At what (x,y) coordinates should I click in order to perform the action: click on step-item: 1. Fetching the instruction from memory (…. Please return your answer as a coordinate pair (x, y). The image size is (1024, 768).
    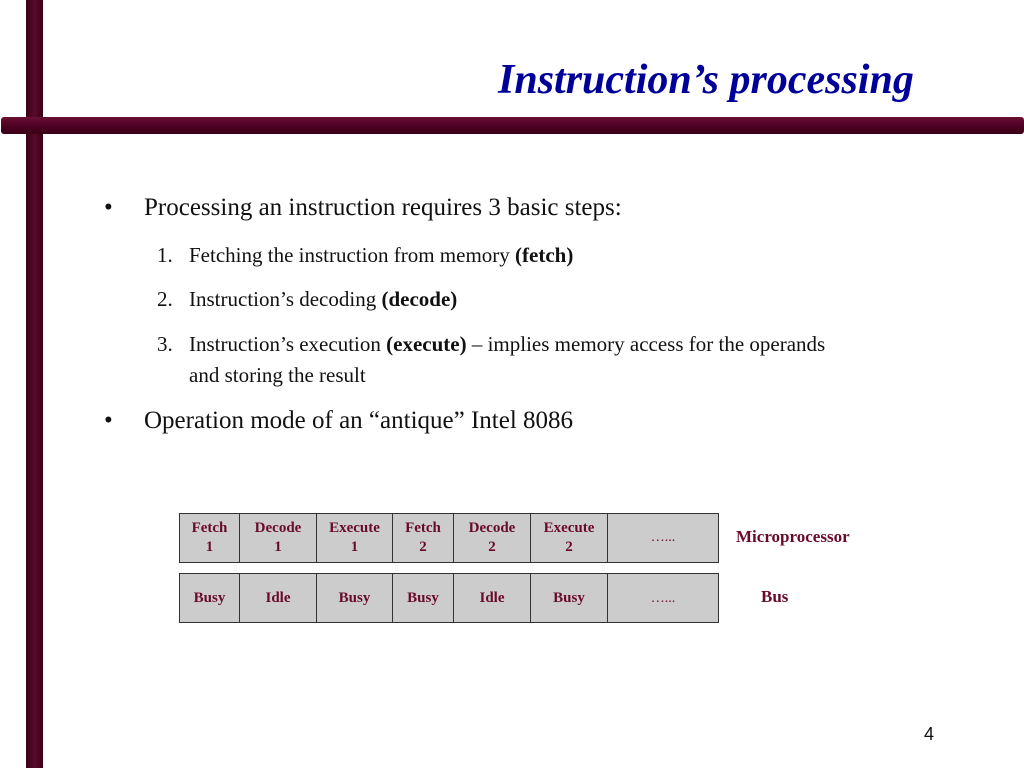
    Looking at the image, I should click on (365, 255).